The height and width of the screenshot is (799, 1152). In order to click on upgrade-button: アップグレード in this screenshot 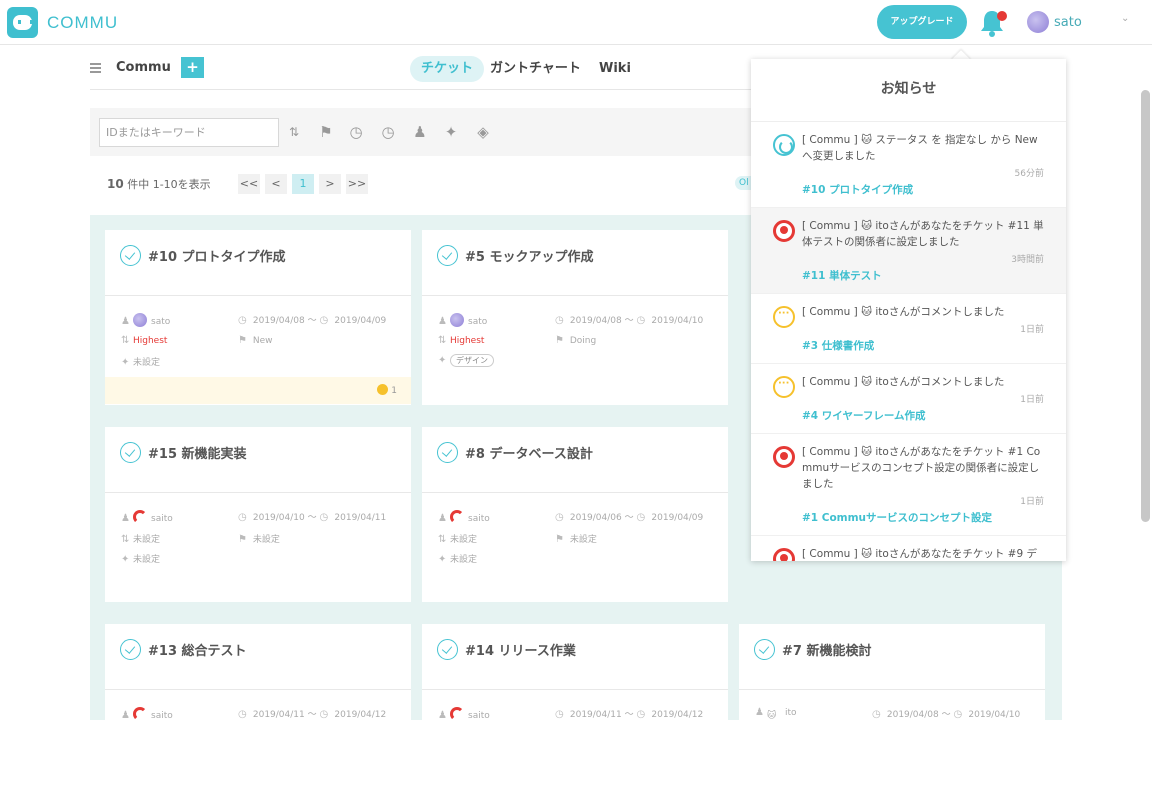, I will do `click(922, 22)`.